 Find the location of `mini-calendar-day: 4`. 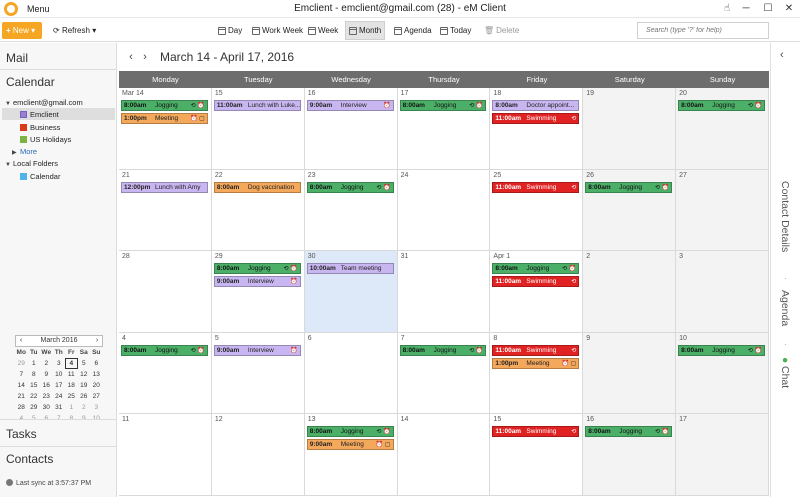

mini-calendar-day: 4 is located at coordinates (71, 363).